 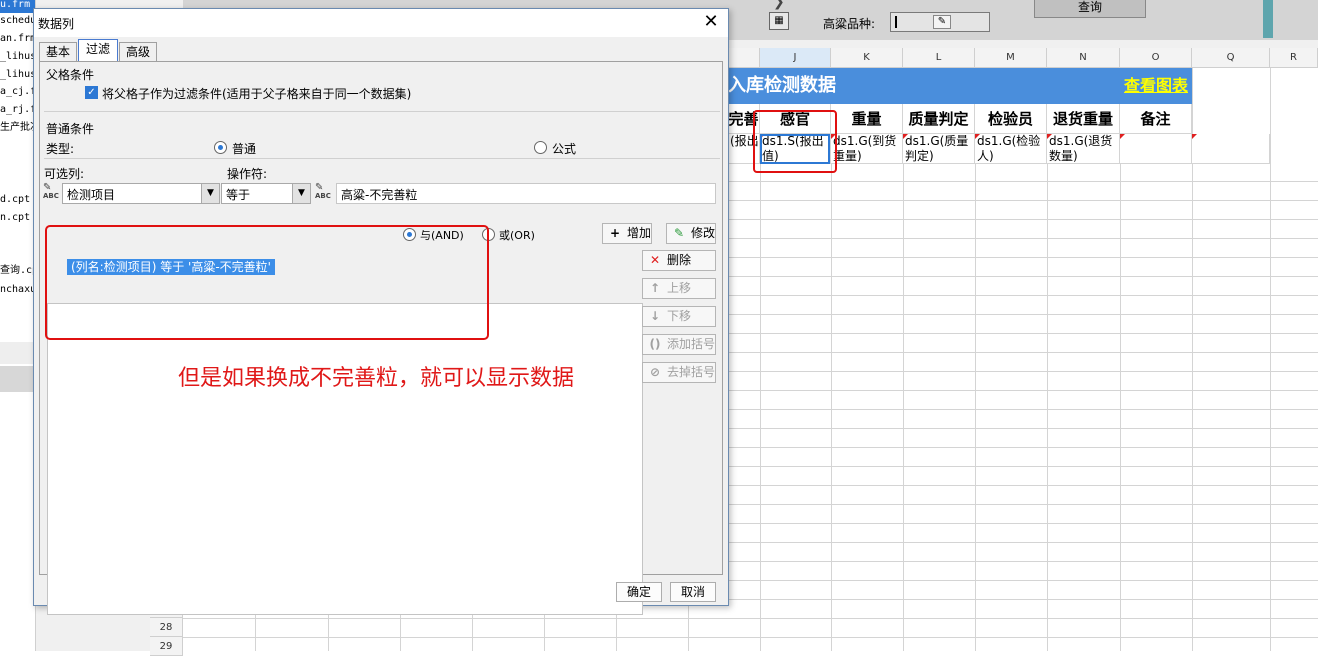 I want to click on move-up-button: ↑ 上移, so click(x=679, y=288).